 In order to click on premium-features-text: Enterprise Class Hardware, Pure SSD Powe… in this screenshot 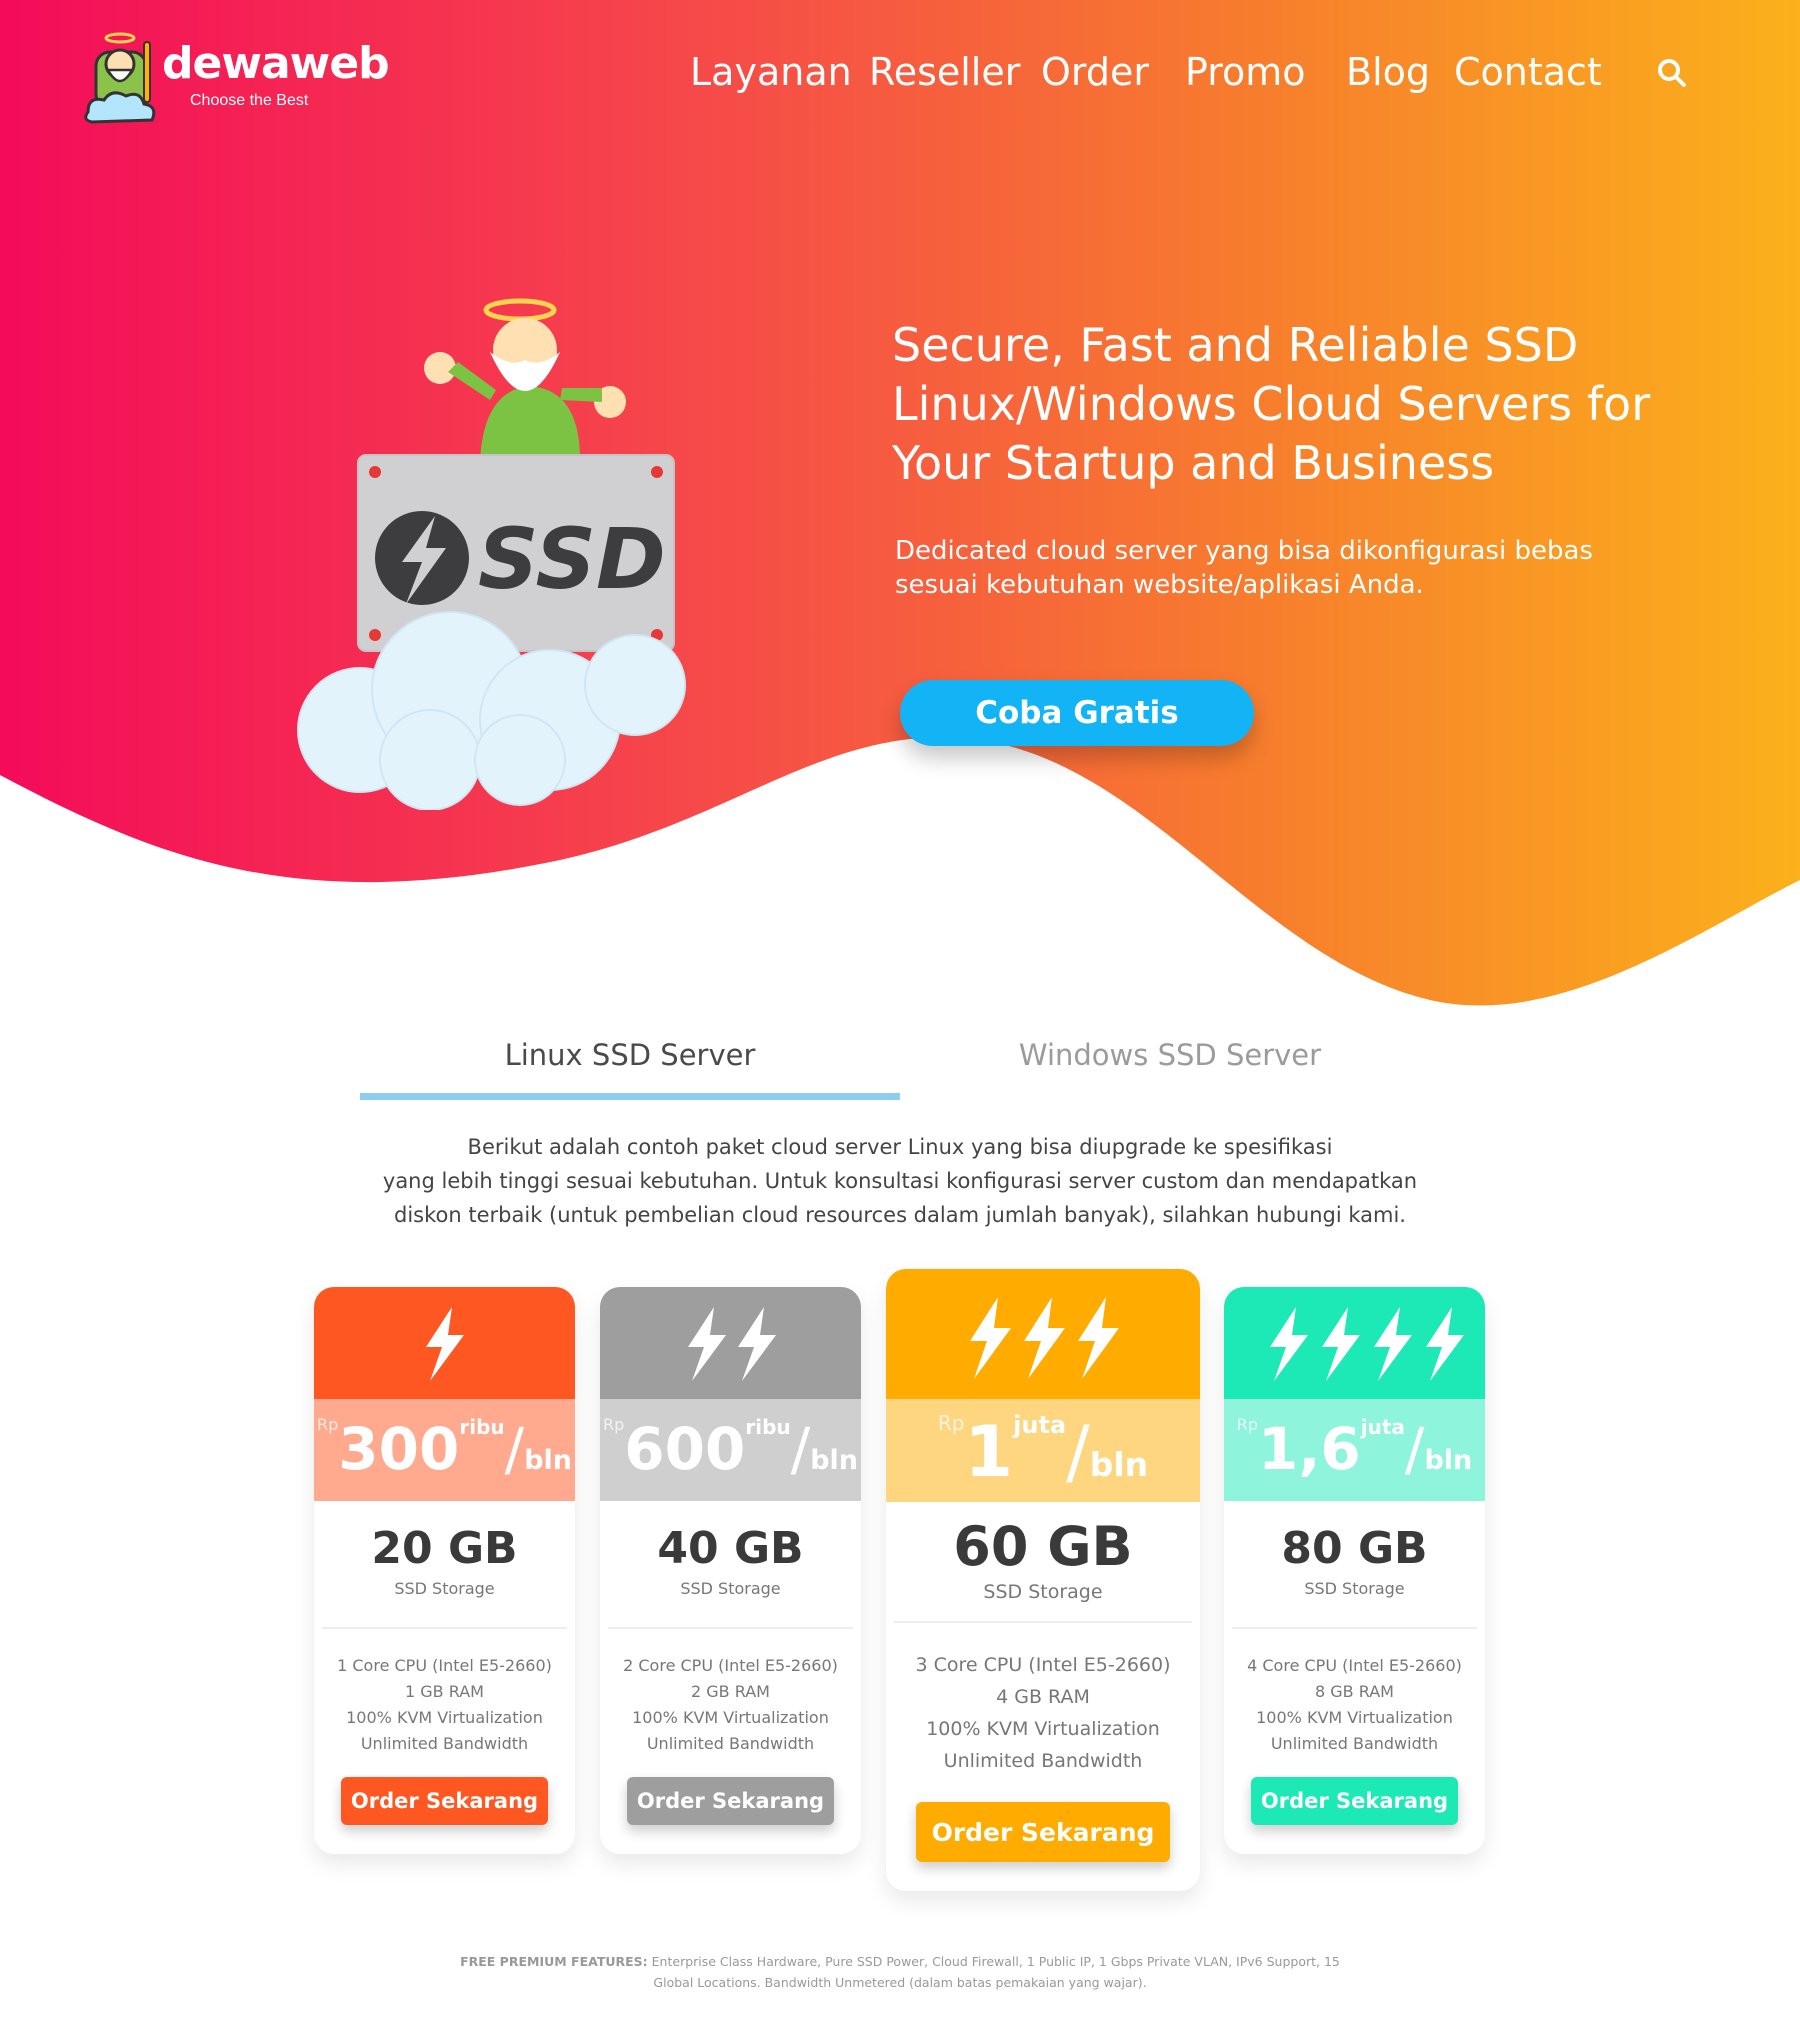, I will do `click(995, 1972)`.